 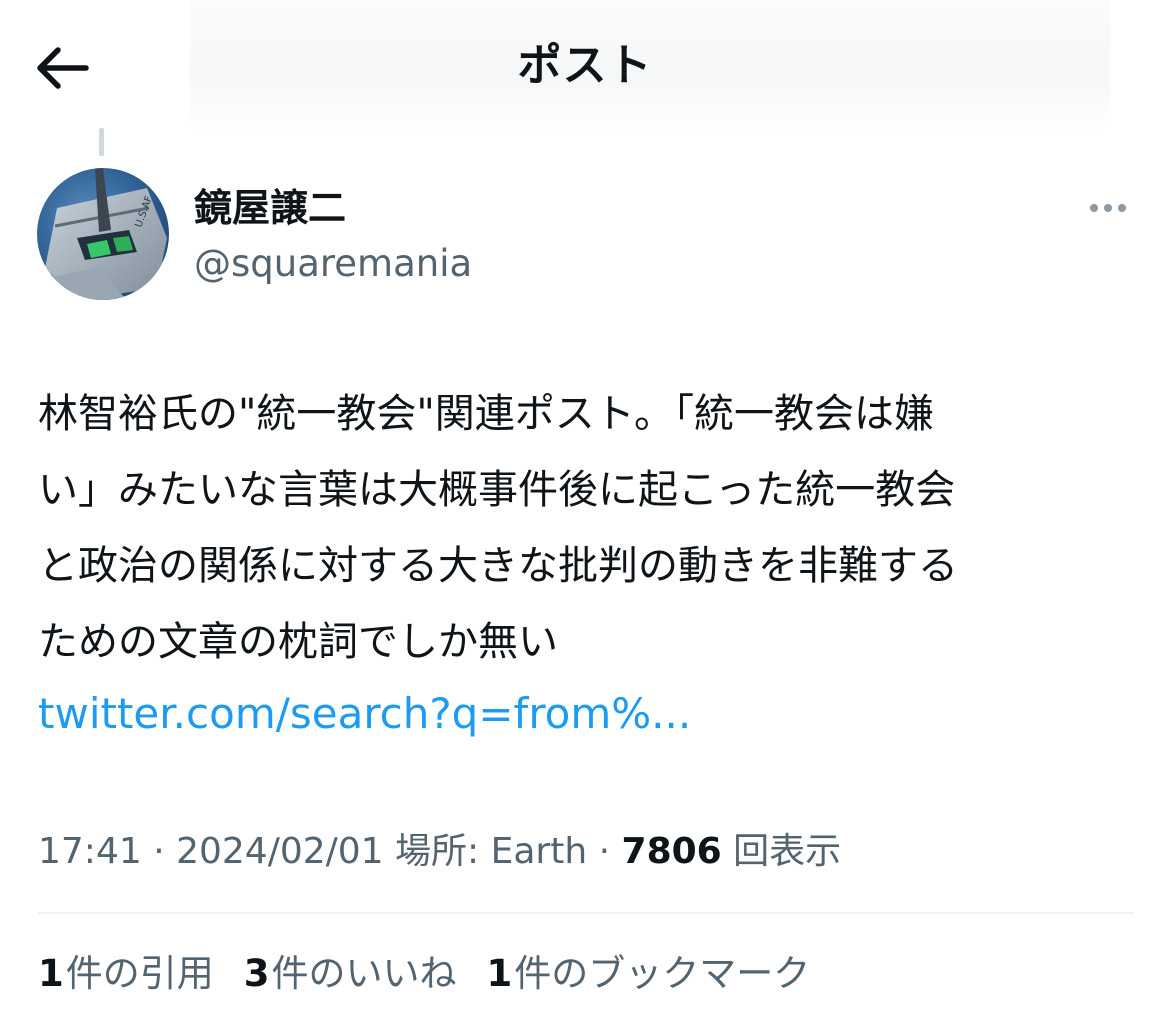 I want to click on arrow-left-icon, so click(x=63, y=68).